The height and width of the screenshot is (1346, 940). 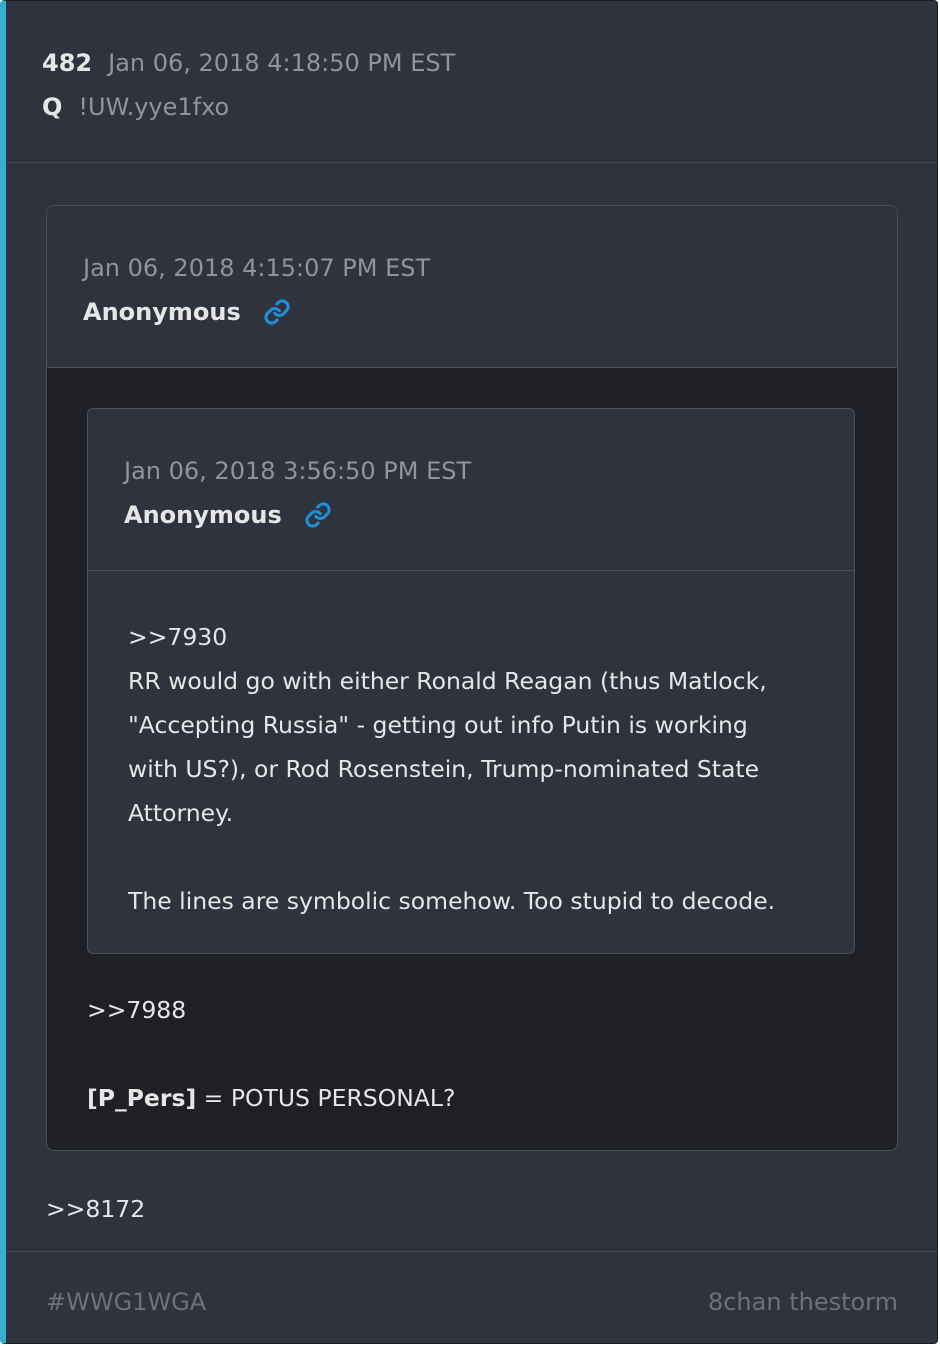 What do you see at coordinates (489, 515) in the screenshot?
I see `nested-post-author-row: Anonymous` at bounding box center [489, 515].